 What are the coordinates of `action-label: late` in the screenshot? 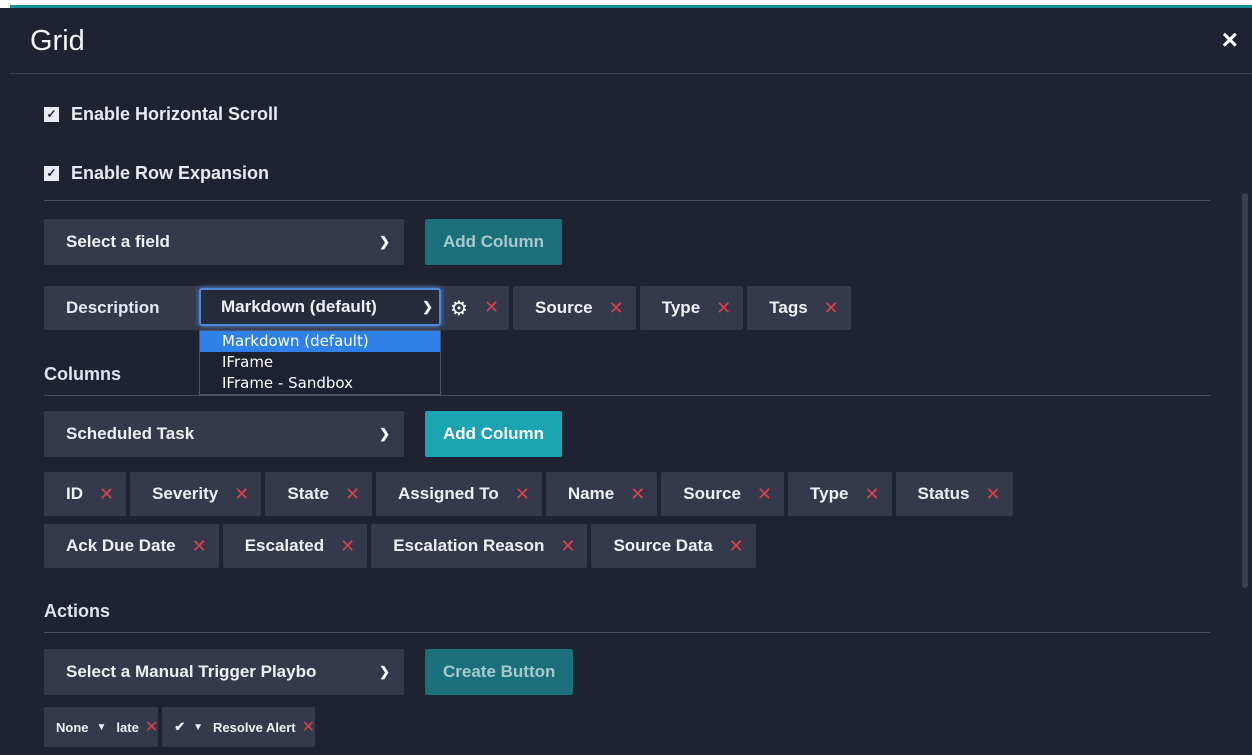 It's located at (127, 727).